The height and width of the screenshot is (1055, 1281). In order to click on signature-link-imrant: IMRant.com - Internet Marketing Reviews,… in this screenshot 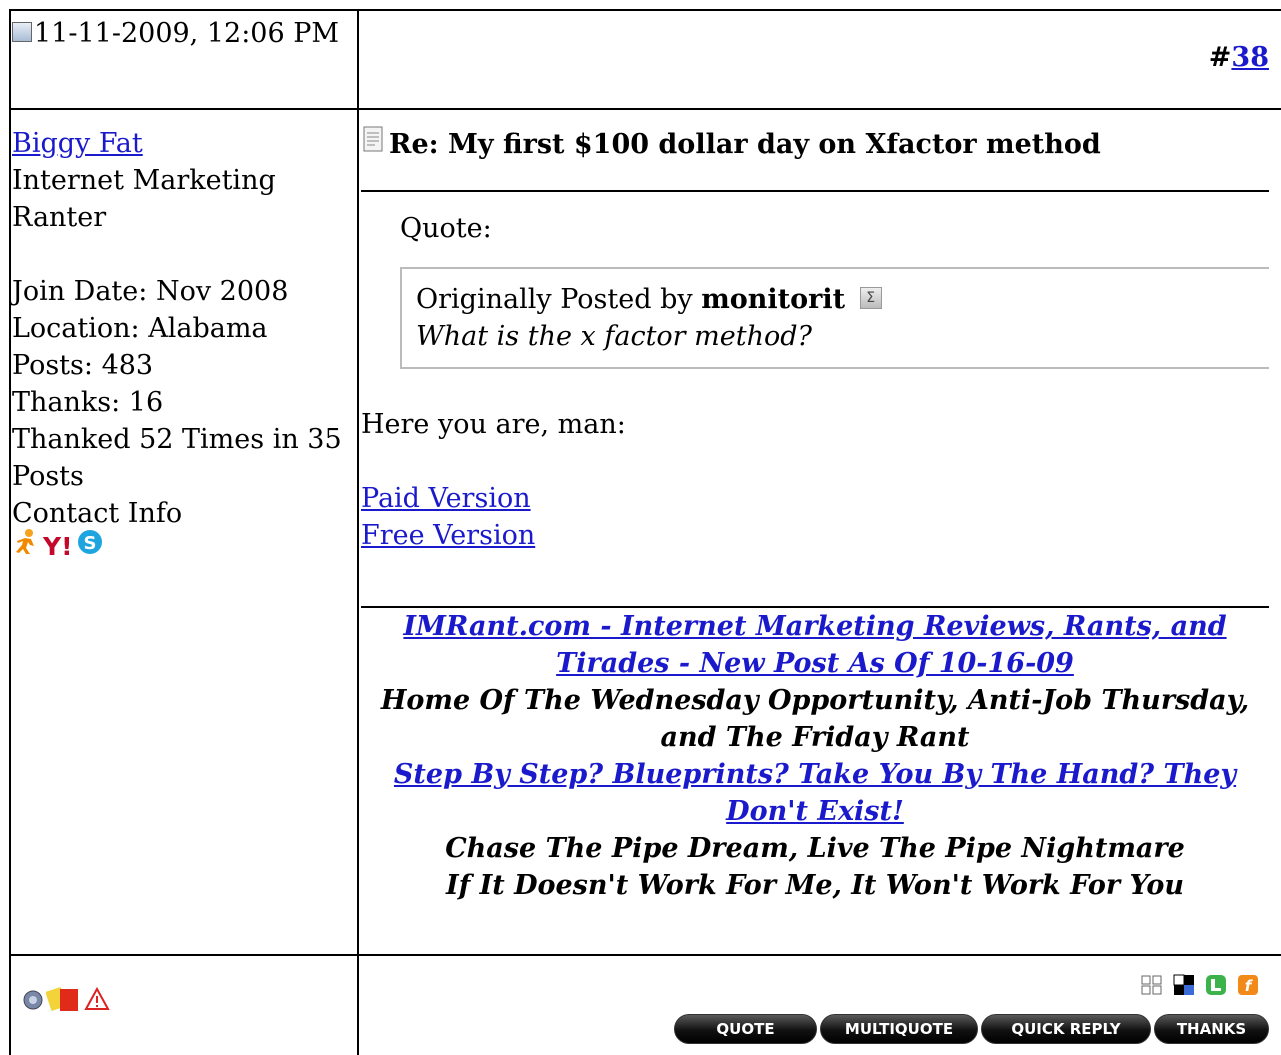, I will do `click(814, 645)`.